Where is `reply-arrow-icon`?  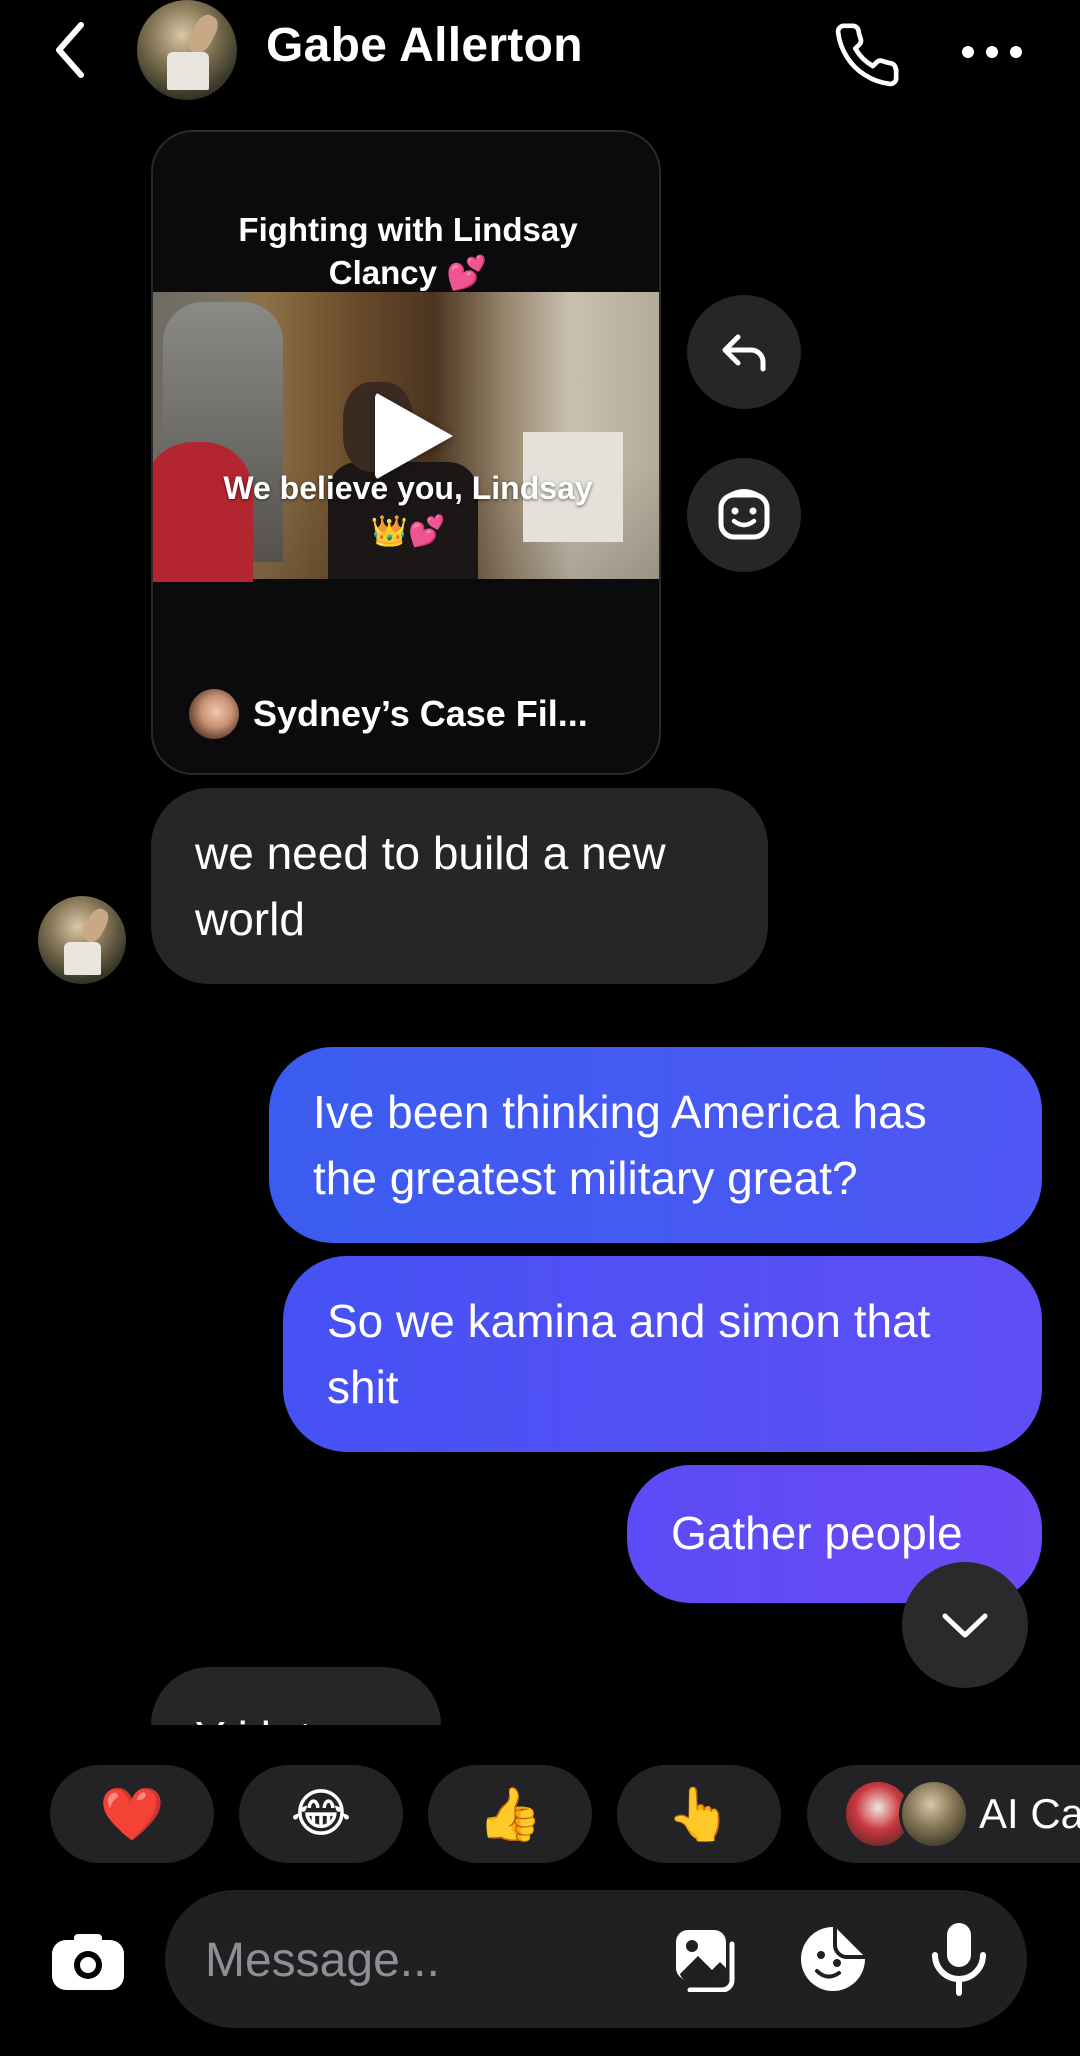 reply-arrow-icon is located at coordinates (744, 353).